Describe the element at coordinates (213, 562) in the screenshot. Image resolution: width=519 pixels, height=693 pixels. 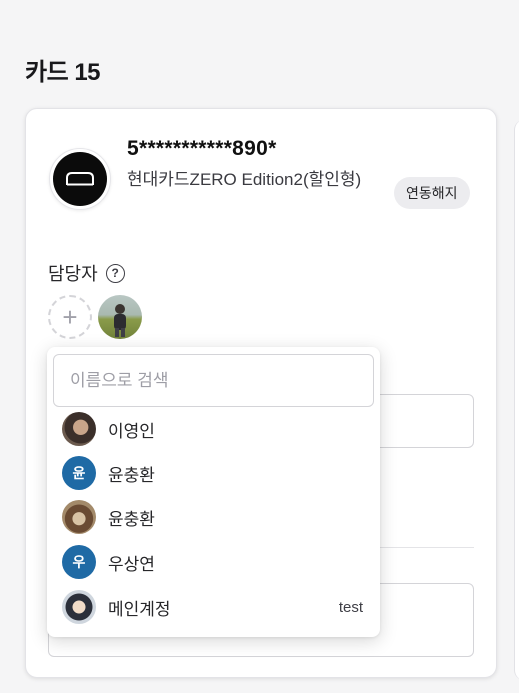
I see `manager-option: 우 우상연` at that location.